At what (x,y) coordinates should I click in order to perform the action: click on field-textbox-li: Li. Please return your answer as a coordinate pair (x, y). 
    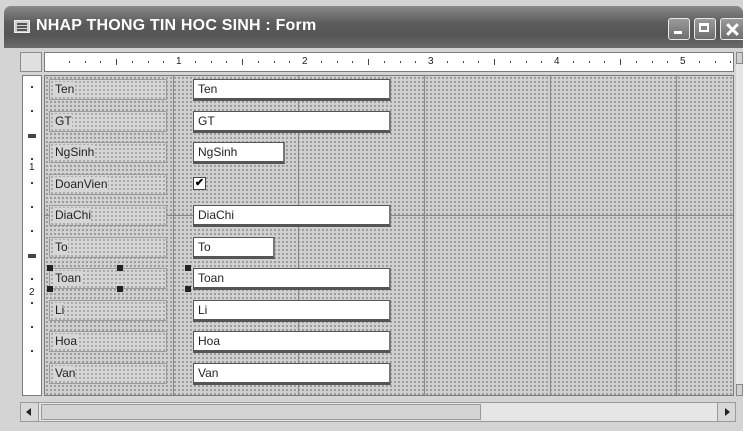
    Looking at the image, I should click on (292, 311).